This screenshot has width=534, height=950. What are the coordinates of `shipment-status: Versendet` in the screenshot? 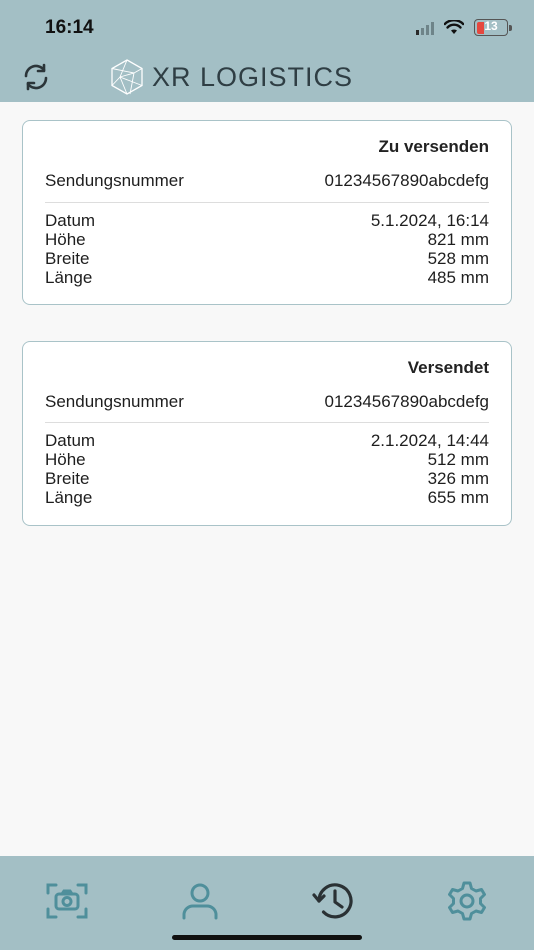 It's located at (448, 367).